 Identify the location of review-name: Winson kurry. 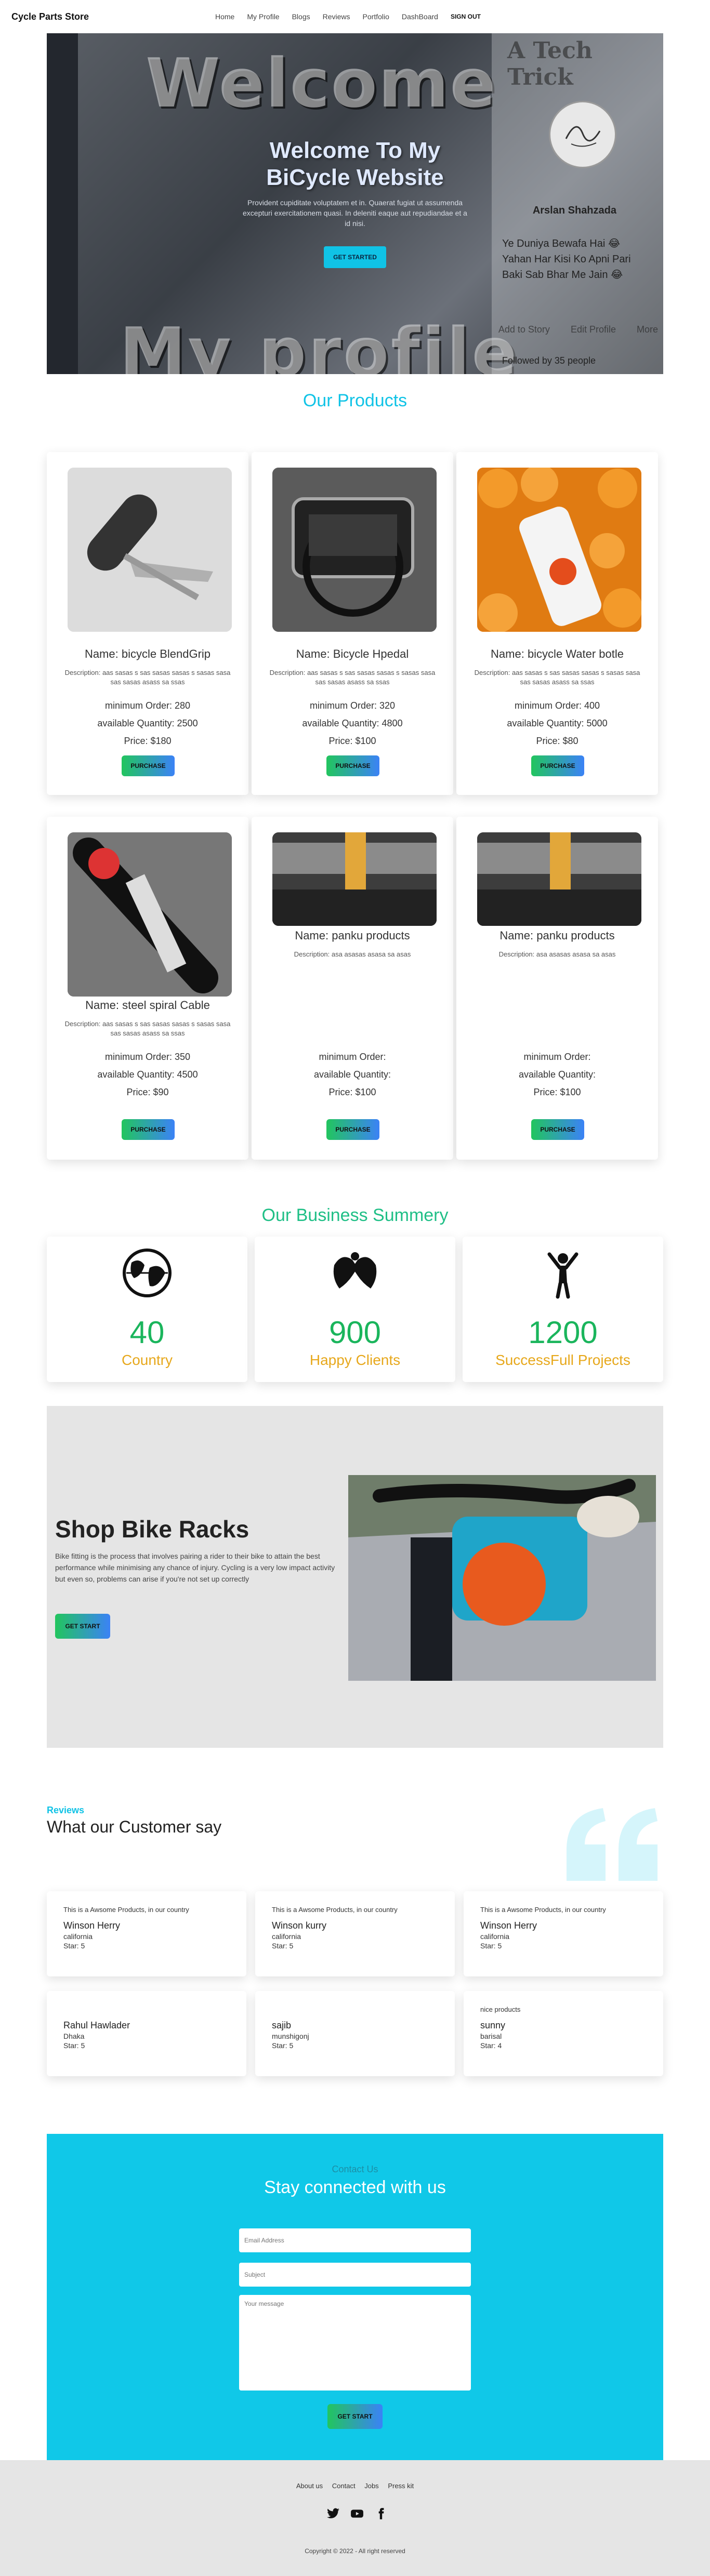
(299, 1926).